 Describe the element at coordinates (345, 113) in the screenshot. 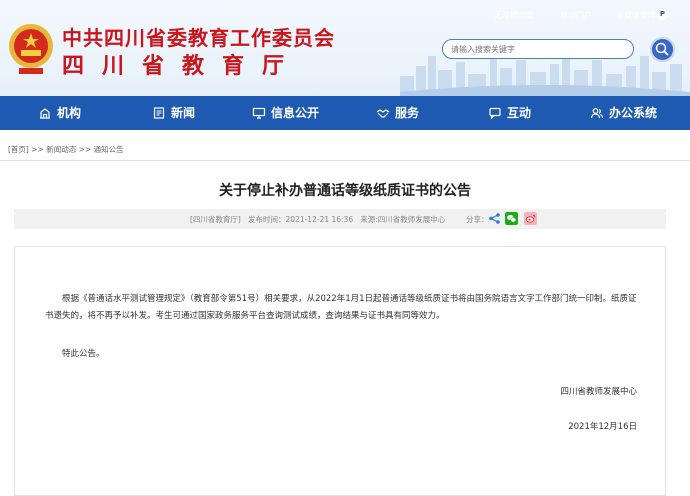

I see `main-nav: 机构 新闻 信息公开 服务 互动 办公系统` at that location.